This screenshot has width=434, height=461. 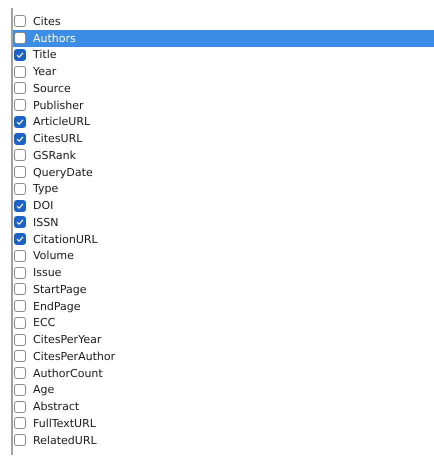 What do you see at coordinates (45, 188) in the screenshot?
I see `field-label: Type` at bounding box center [45, 188].